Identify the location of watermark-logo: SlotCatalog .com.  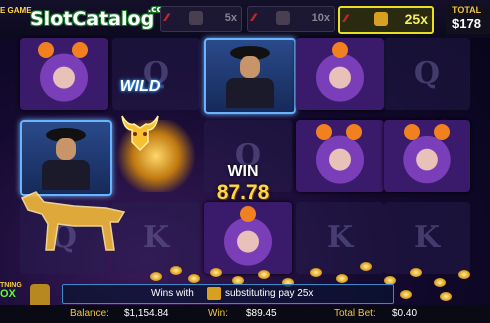
(101, 17).